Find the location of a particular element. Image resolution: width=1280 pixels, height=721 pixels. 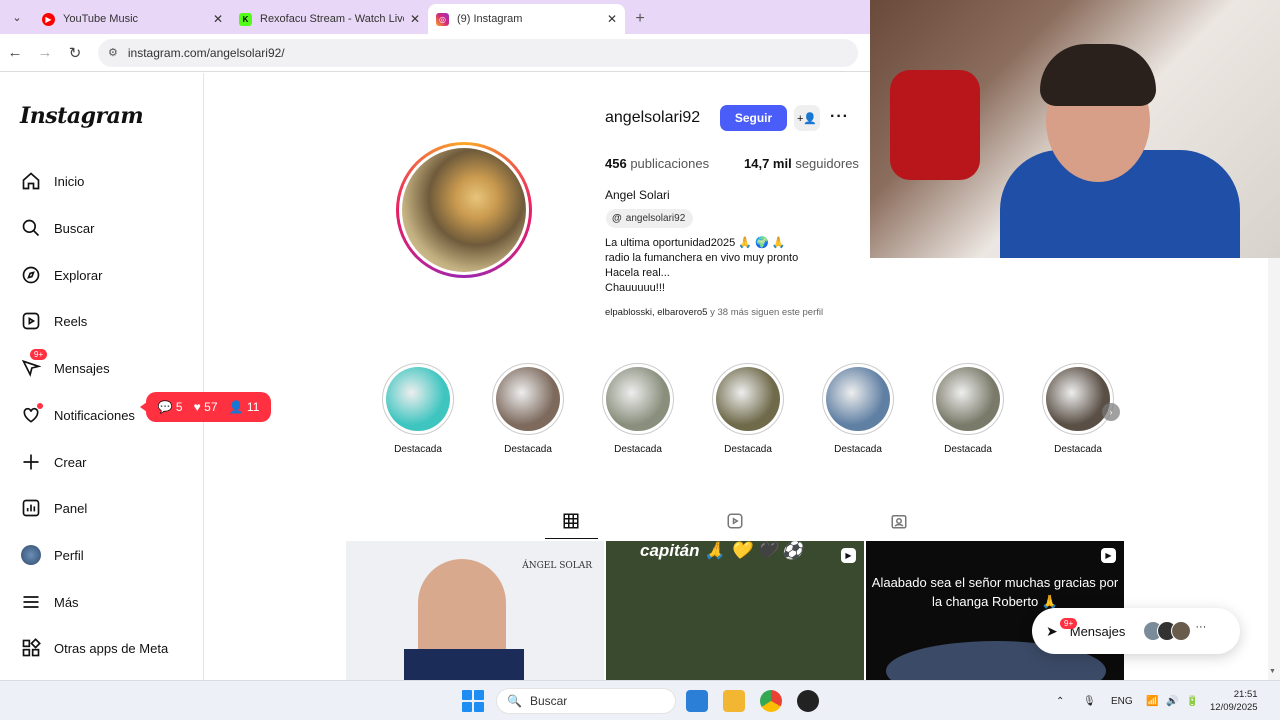

sidebar-item-otras-apps: Otras apps de Meta is located at coordinates (94, 648).